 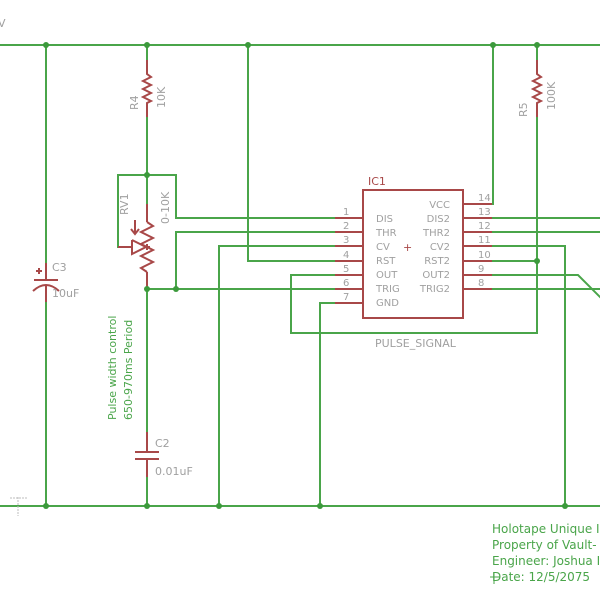 I want to click on pin-5-name: OUT, so click(x=387, y=275).